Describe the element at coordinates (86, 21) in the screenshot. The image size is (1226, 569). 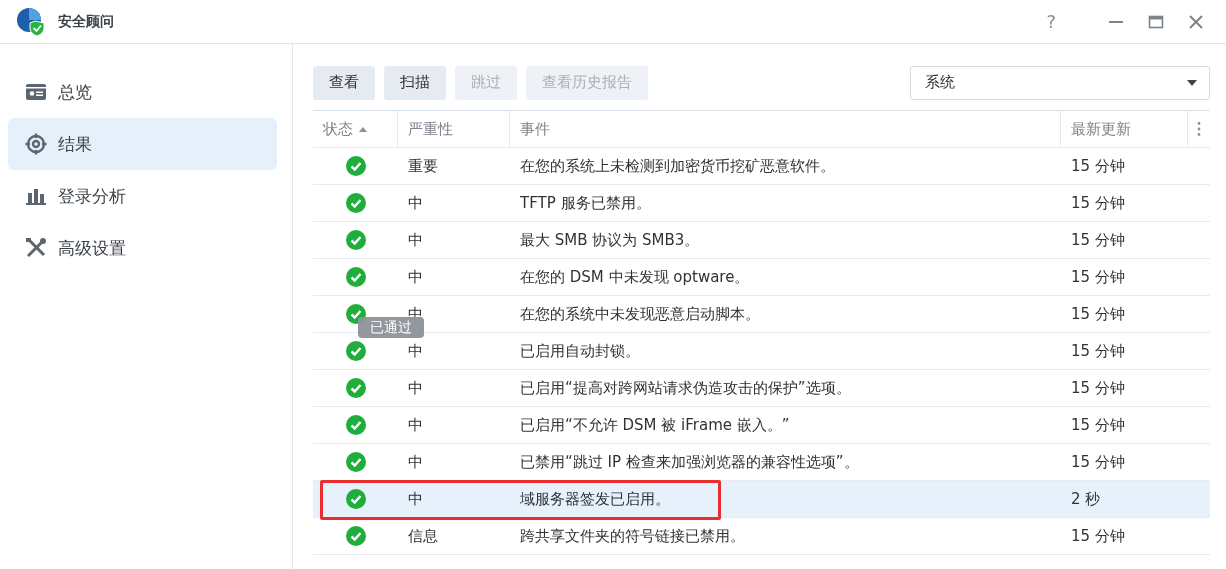
I see `window-title: 安全顾问` at that location.